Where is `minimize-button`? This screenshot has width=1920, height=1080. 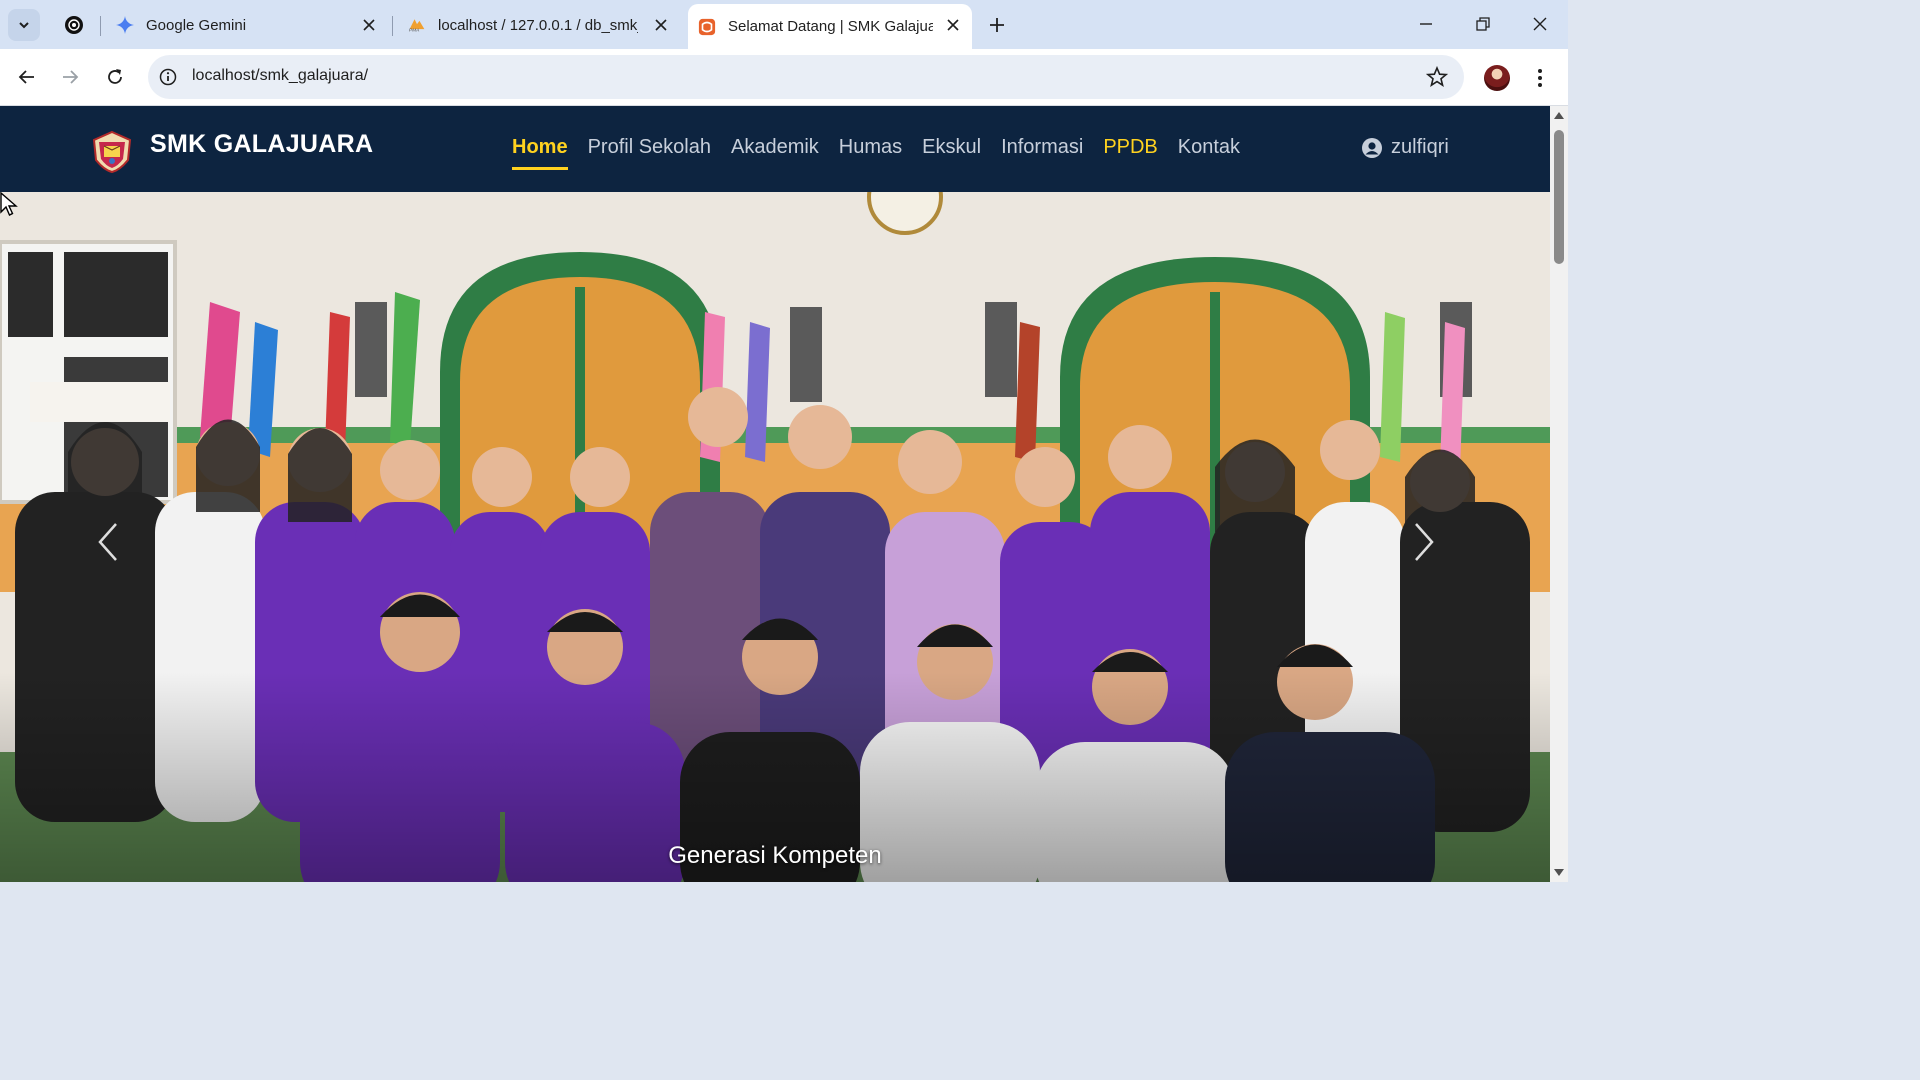
minimize-button is located at coordinates (1426, 24).